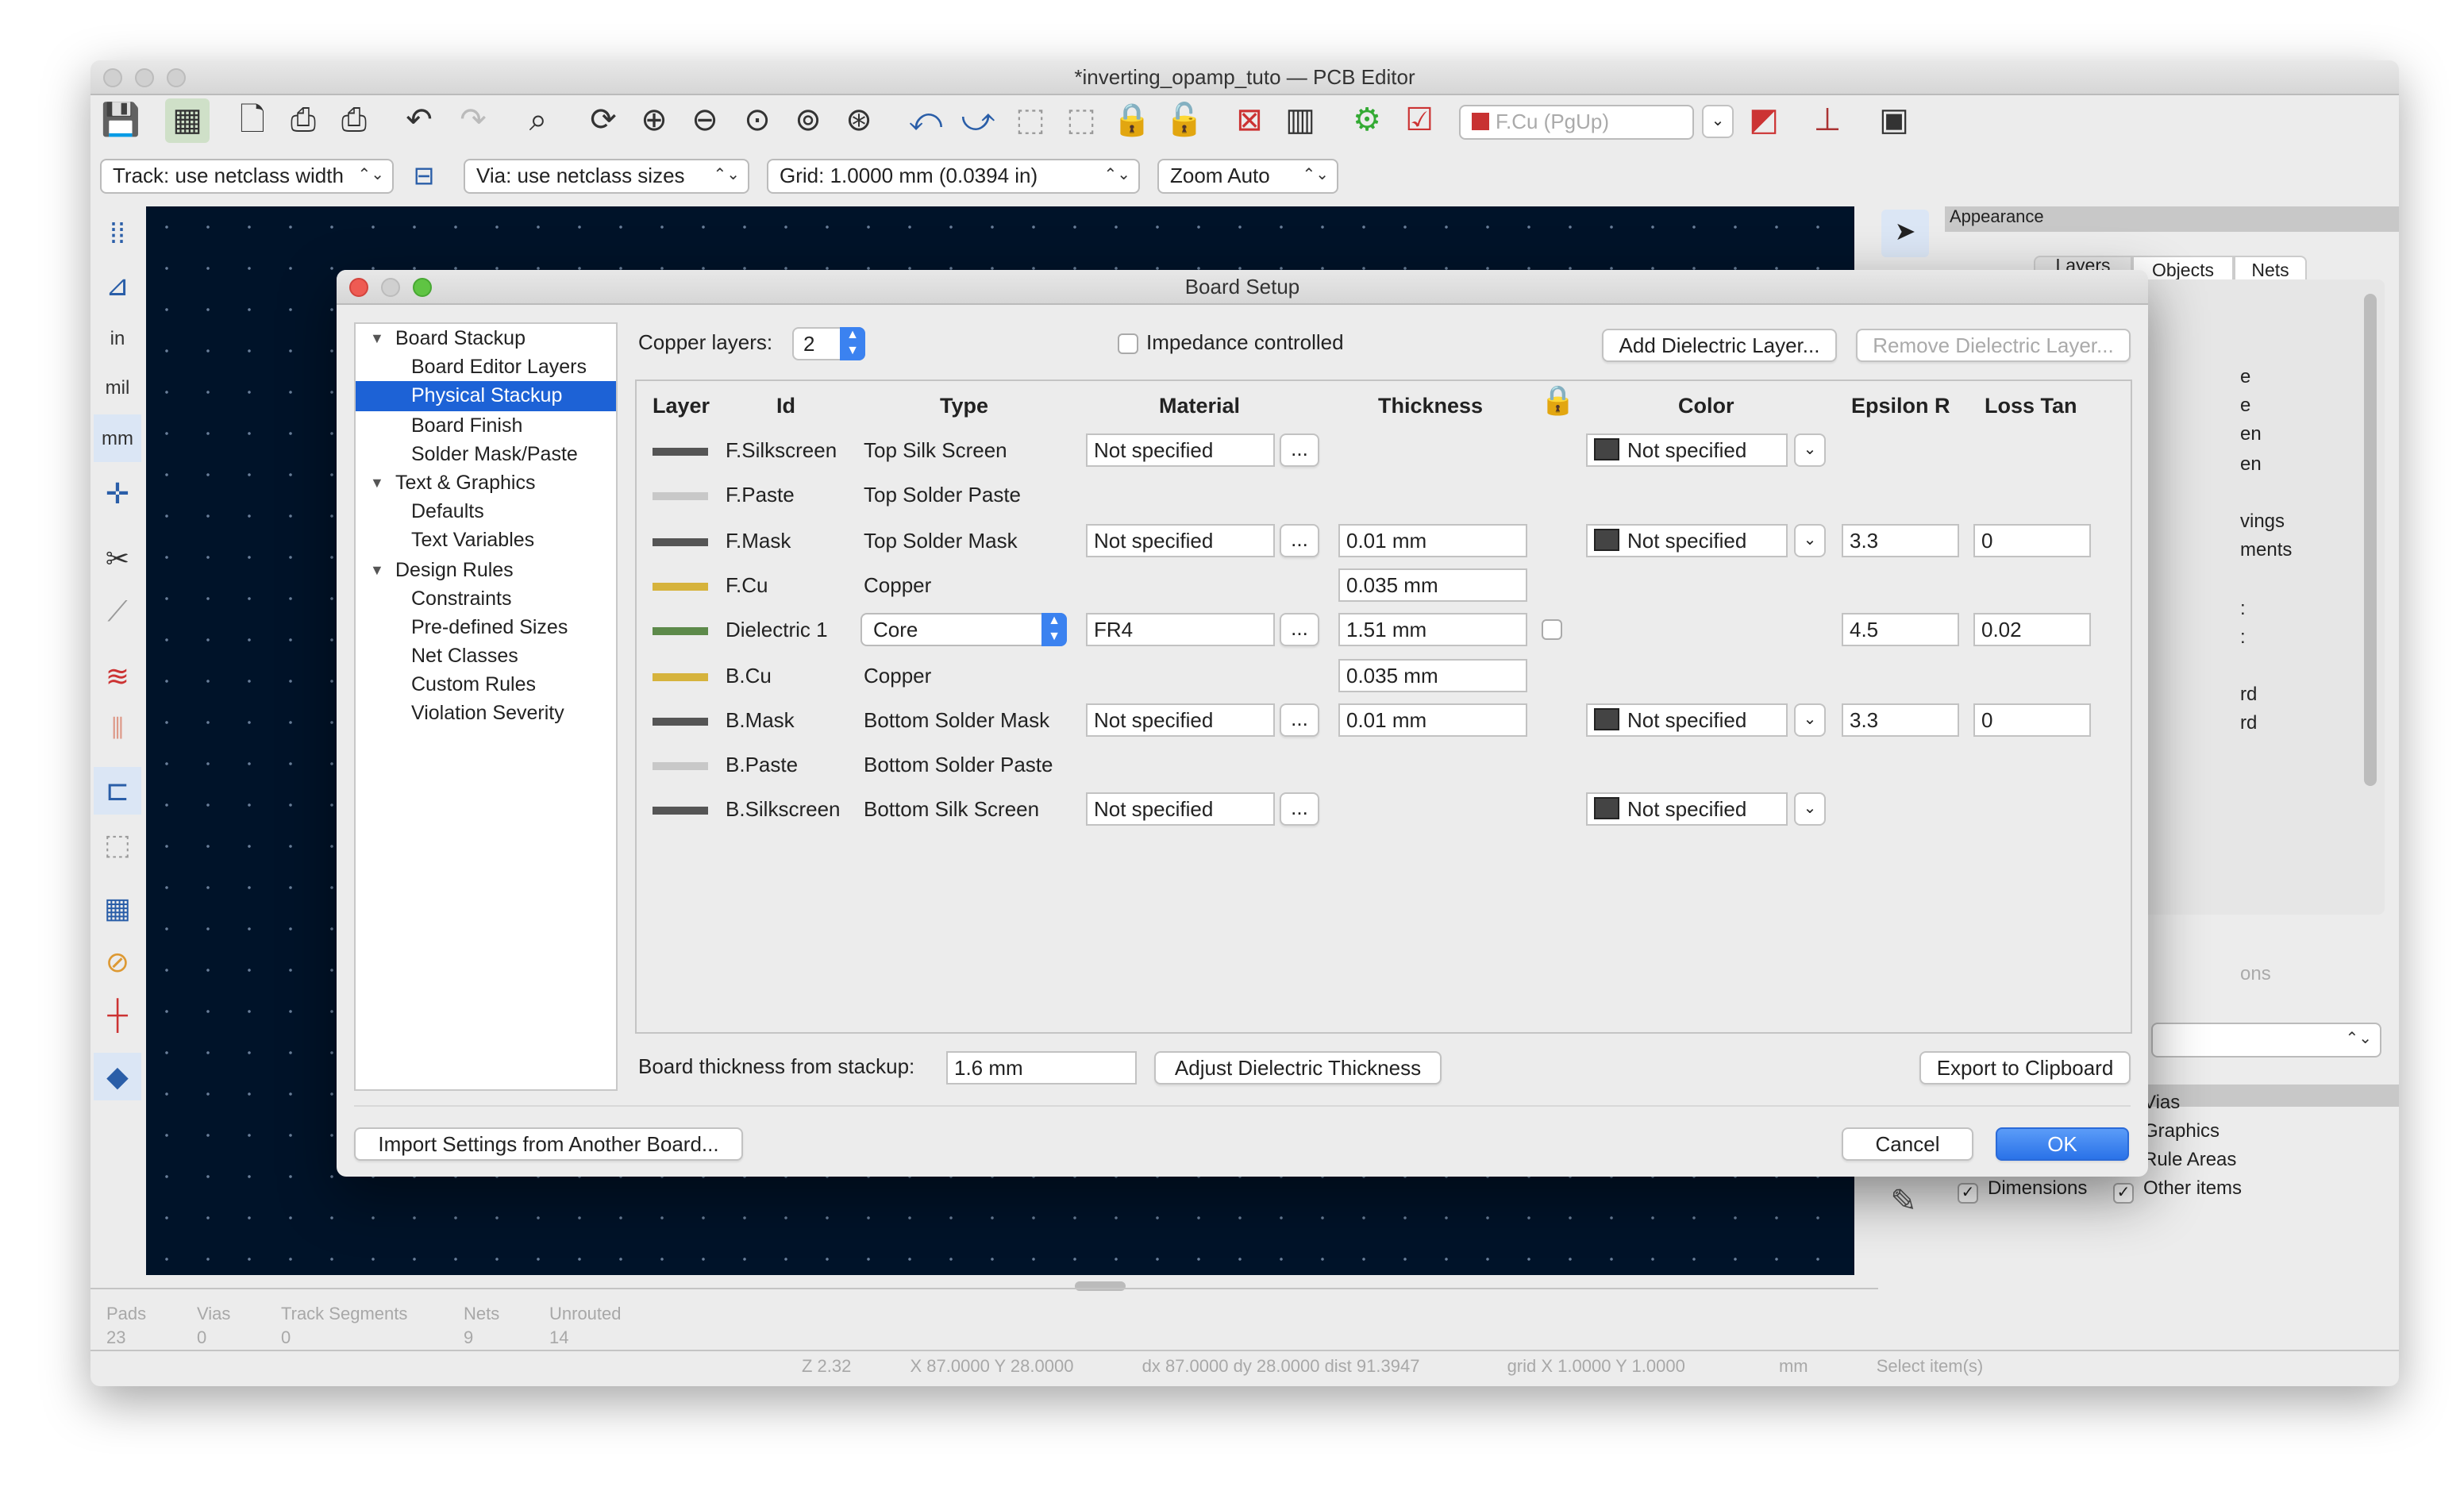 This screenshot has width=2464, height=1491. What do you see at coordinates (1249, 120) in the screenshot?
I see `netlist-icon: ⊠` at bounding box center [1249, 120].